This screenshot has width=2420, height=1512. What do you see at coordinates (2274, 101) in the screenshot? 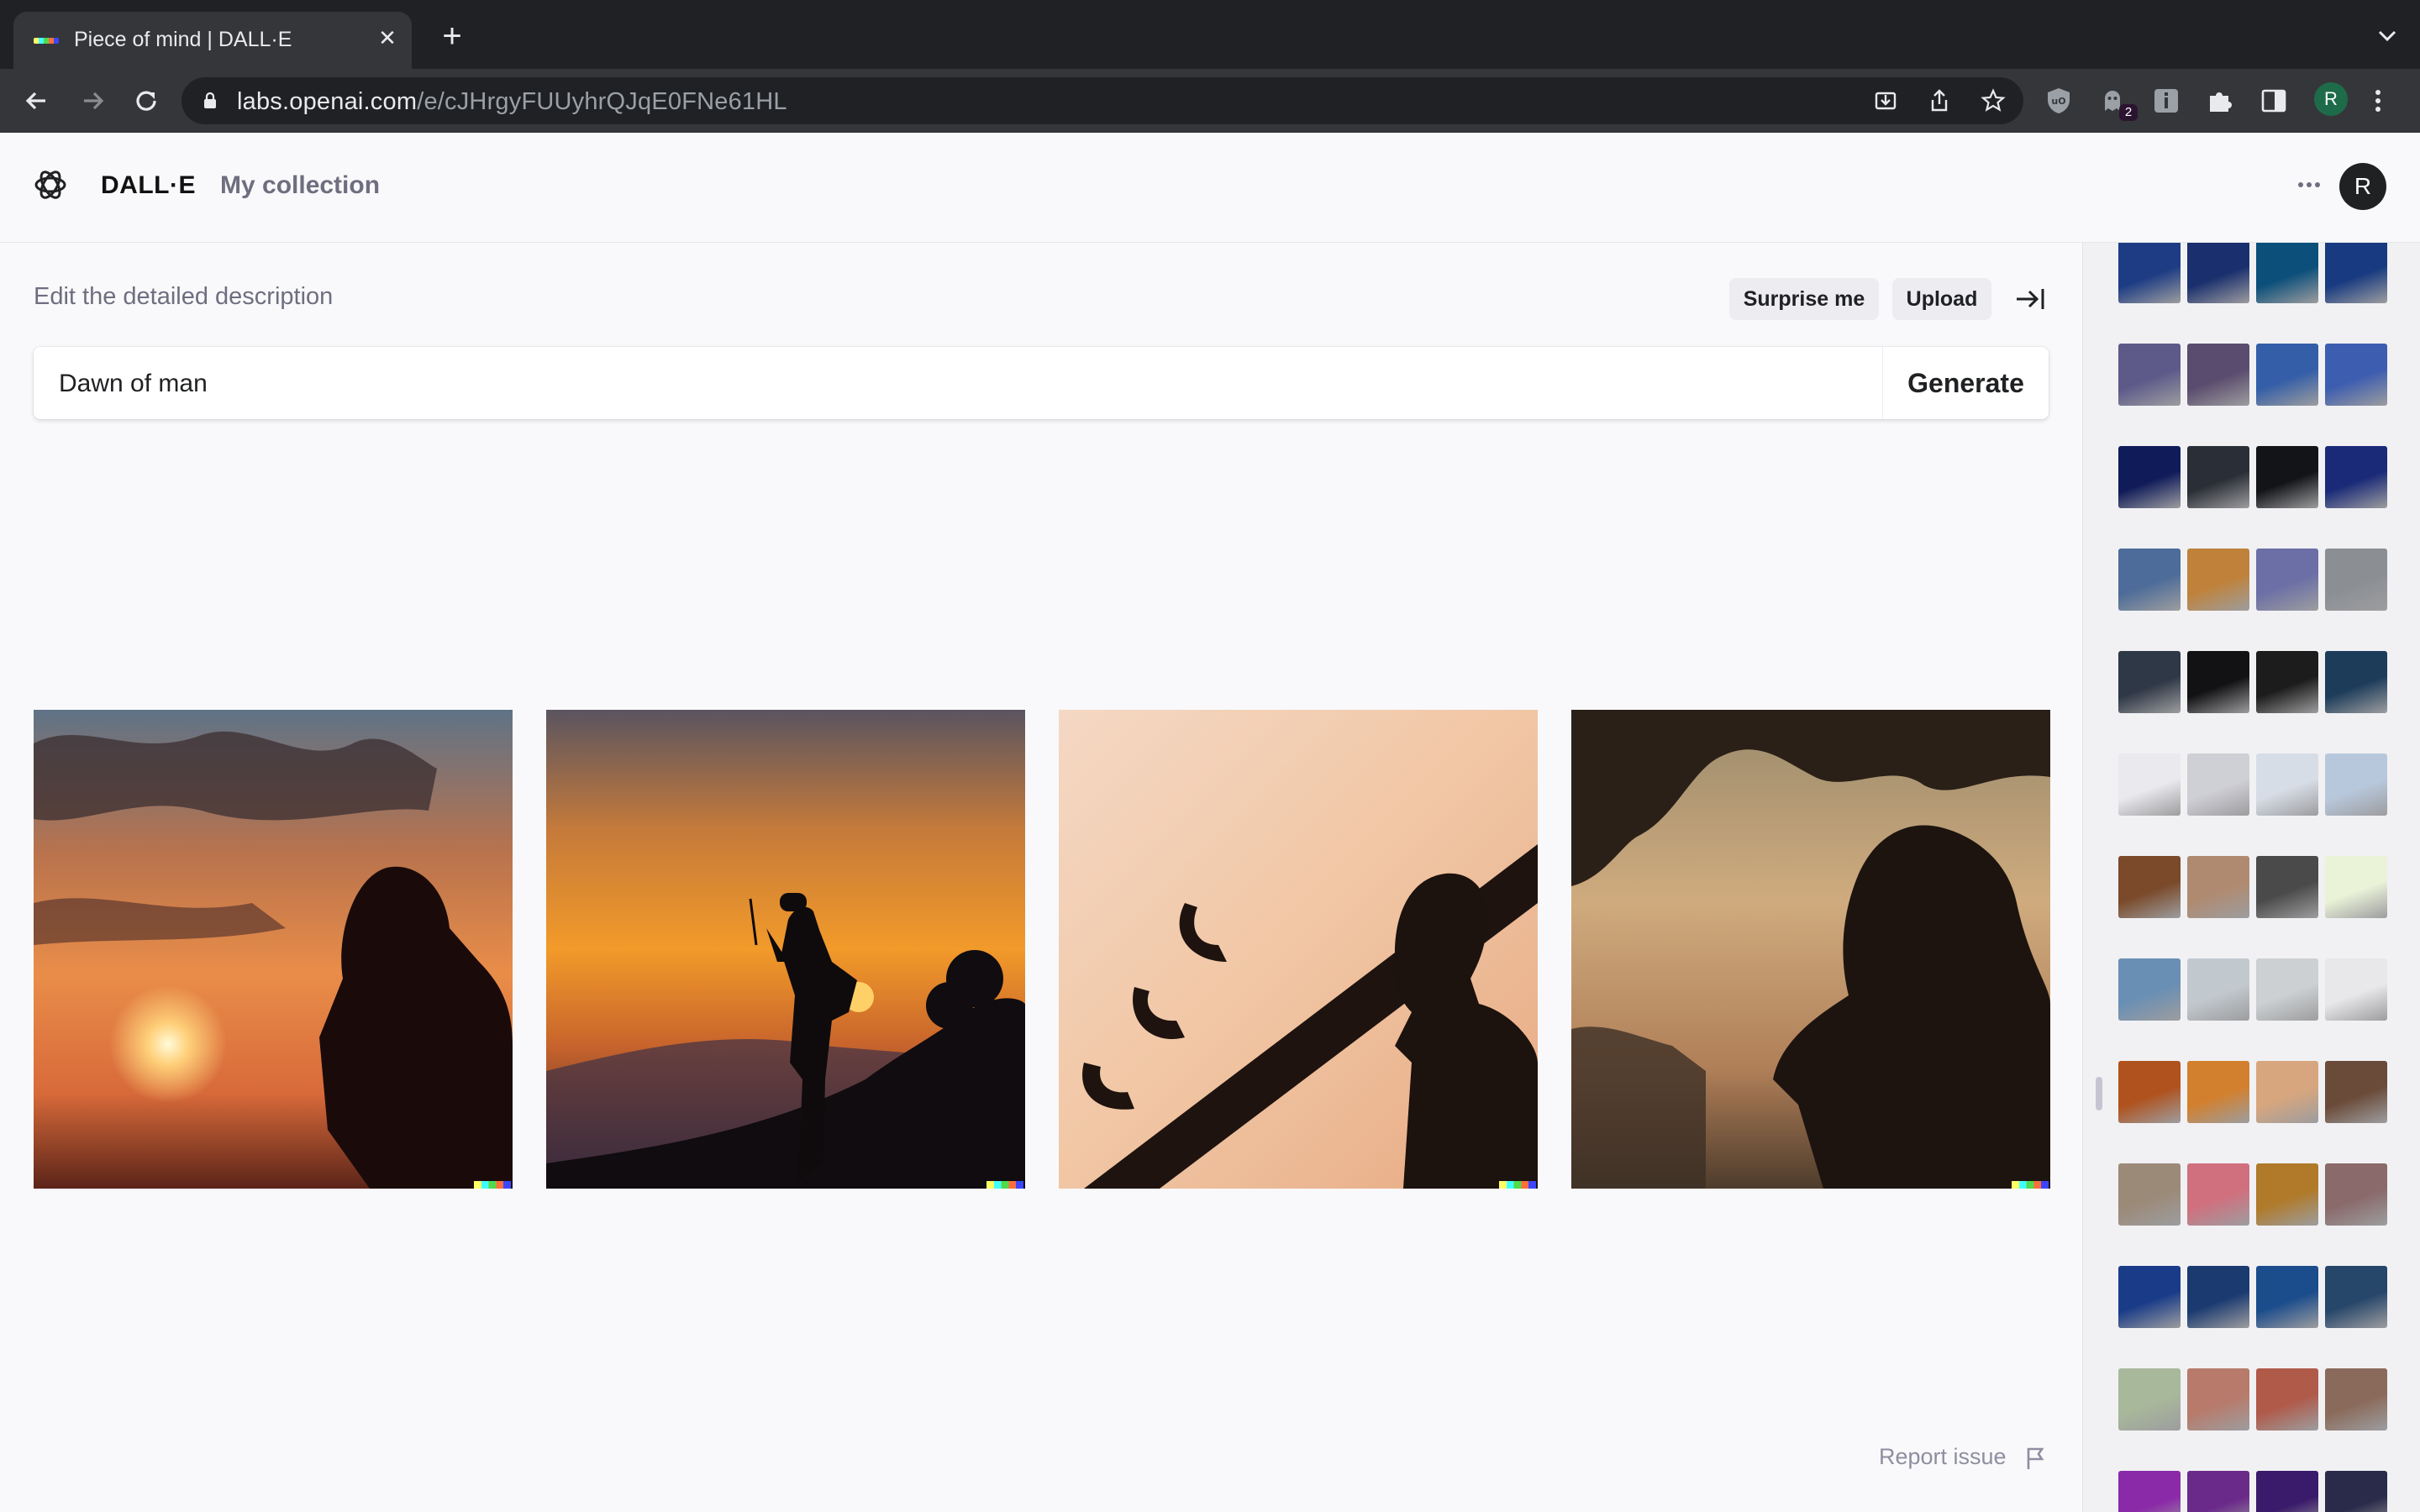
I see `side-panel-icon` at bounding box center [2274, 101].